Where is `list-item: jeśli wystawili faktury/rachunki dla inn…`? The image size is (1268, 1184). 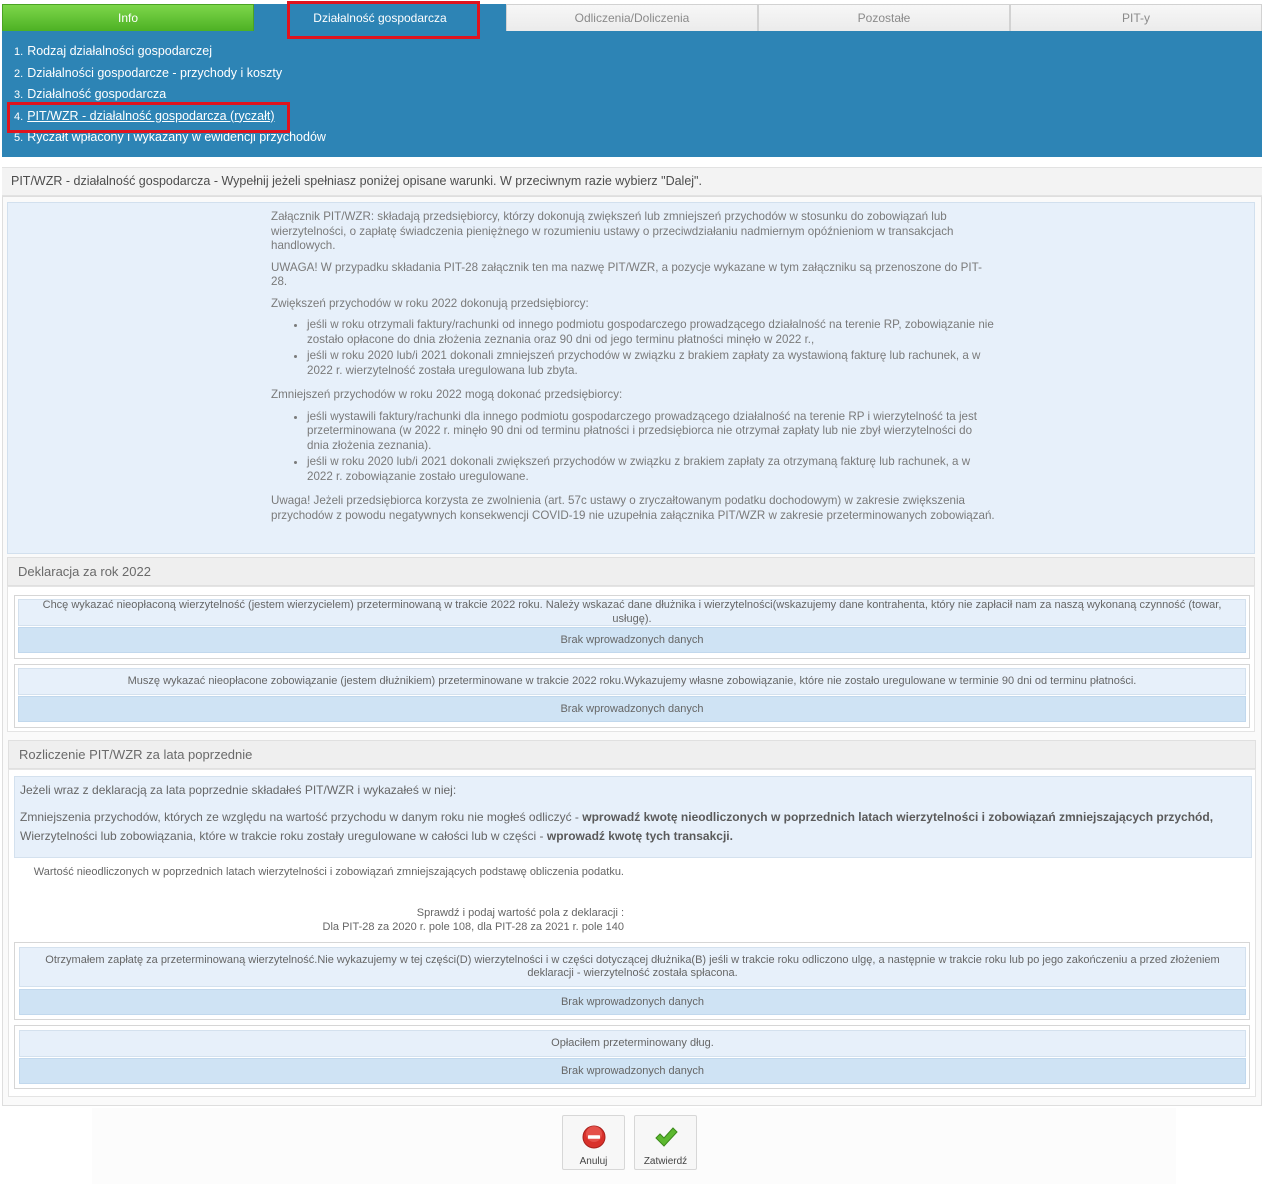
list-item: jeśli wystawili faktury/rachunki dla inn… is located at coordinates (652, 432).